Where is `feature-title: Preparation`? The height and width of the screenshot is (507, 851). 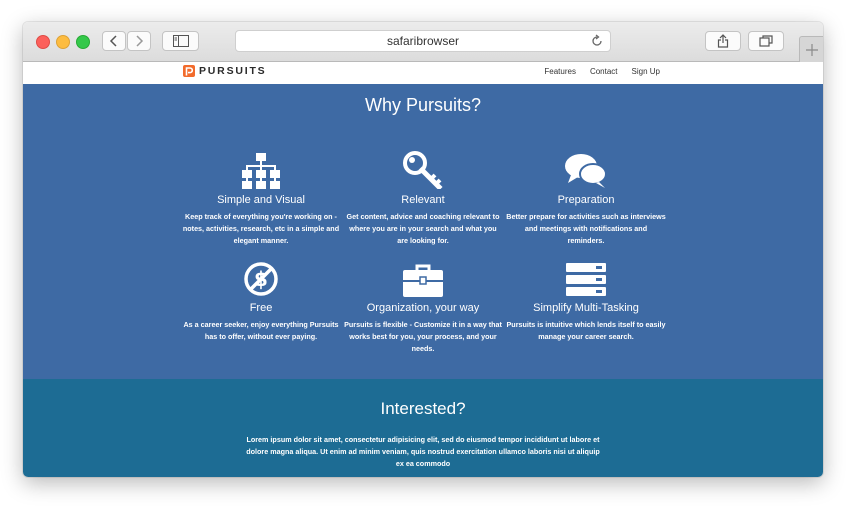 feature-title: Preparation is located at coordinates (586, 200).